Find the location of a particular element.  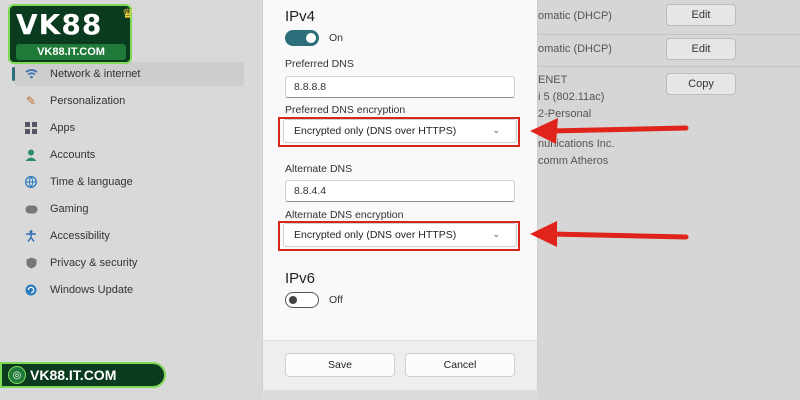

vk88-logo: VK88 ♛ VK88.IT.COM is located at coordinates (71, 34).